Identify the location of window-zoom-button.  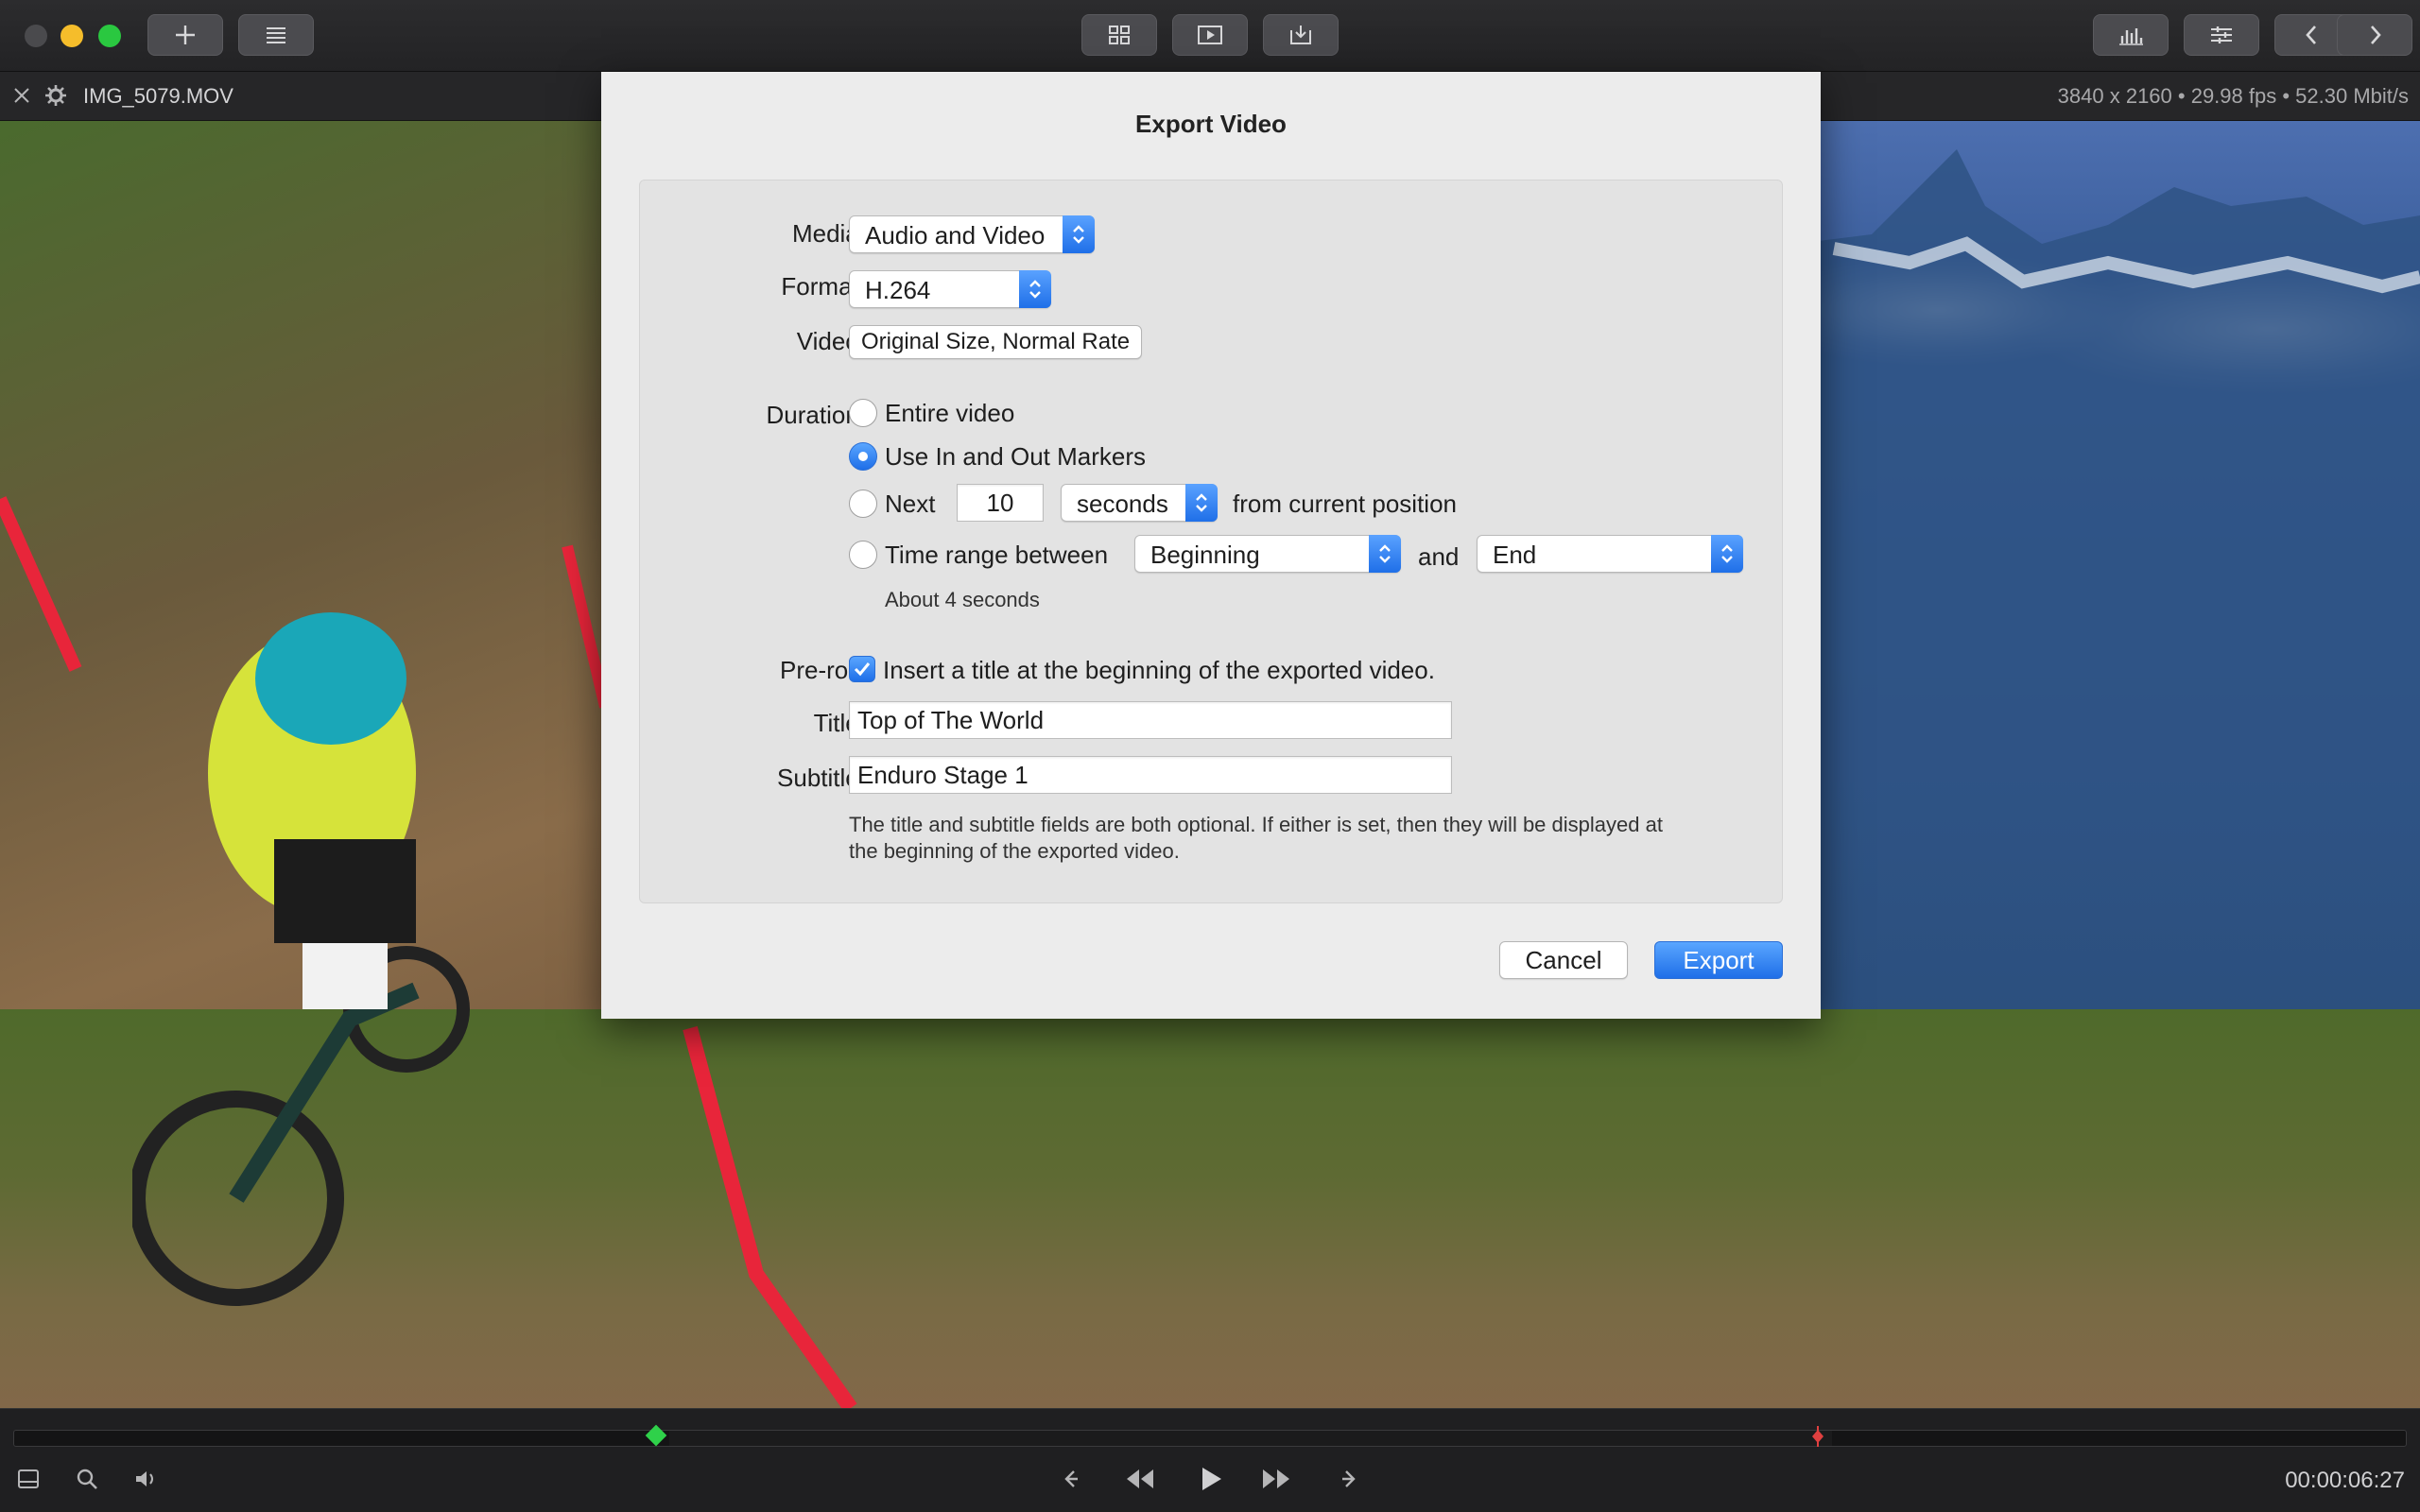
(109, 36).